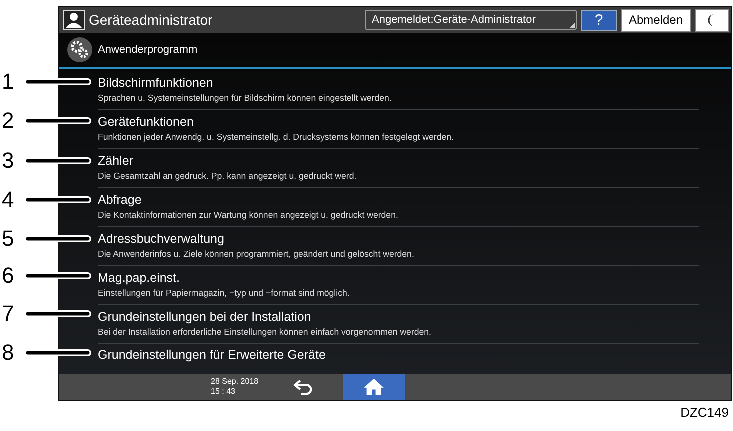 Image resolution: width=733 pixels, height=431 pixels. I want to click on login-status-field: Angemeldet:Geräte-Administrator, so click(471, 20).